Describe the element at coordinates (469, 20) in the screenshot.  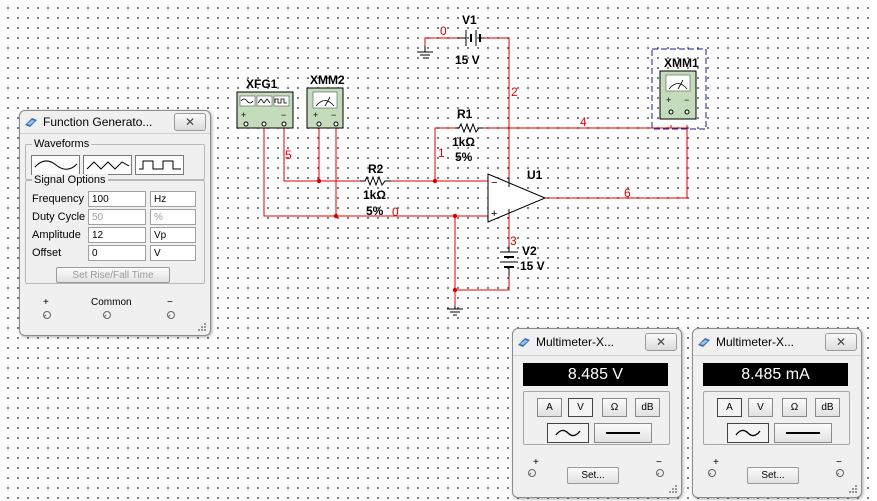
I see `v1-ref: V1` at that location.